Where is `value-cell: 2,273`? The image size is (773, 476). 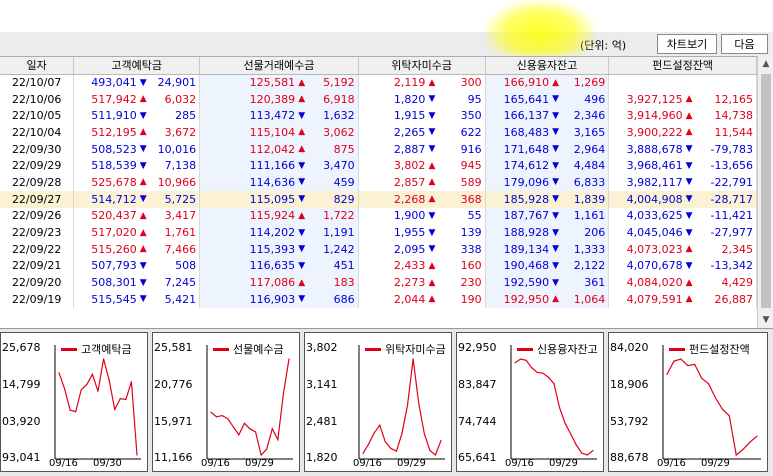 value-cell: 2,273 is located at coordinates (409, 283).